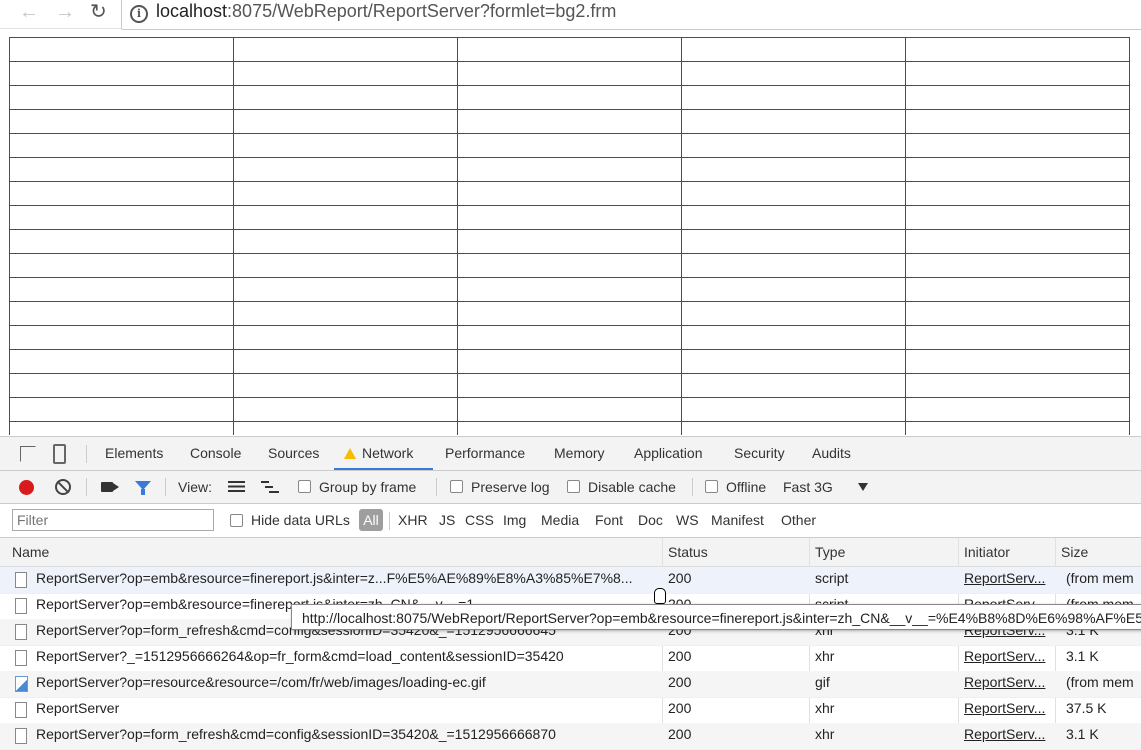 The image size is (1141, 750). What do you see at coordinates (687, 520) in the screenshot?
I see `filter-type-ws: WS` at bounding box center [687, 520].